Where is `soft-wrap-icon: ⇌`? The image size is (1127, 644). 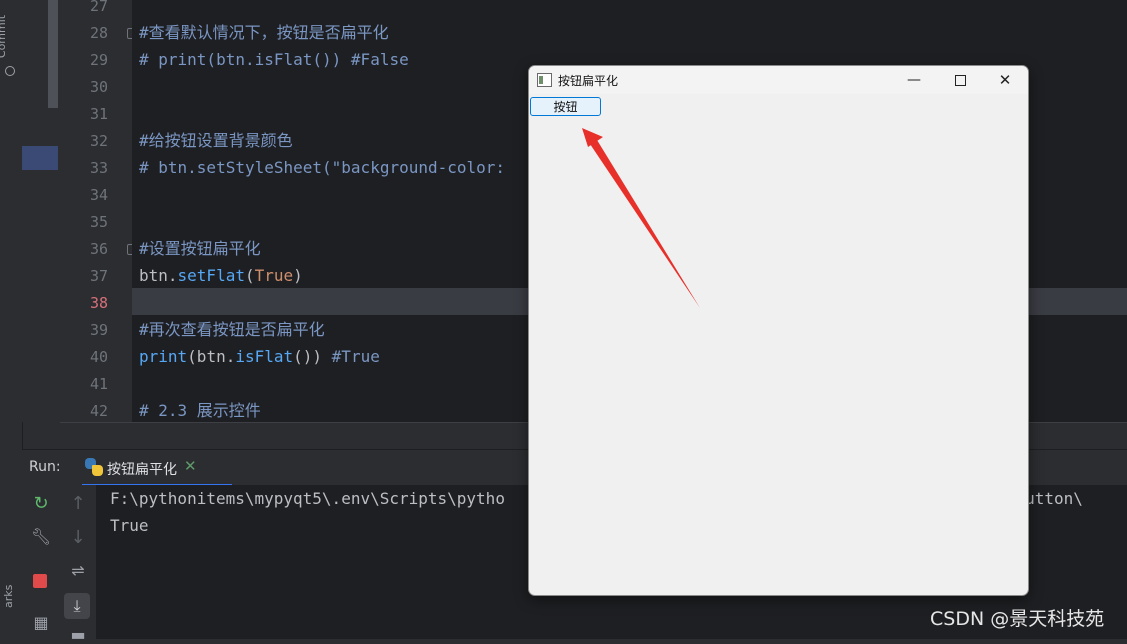
soft-wrap-icon: ⇌ is located at coordinates (78, 570).